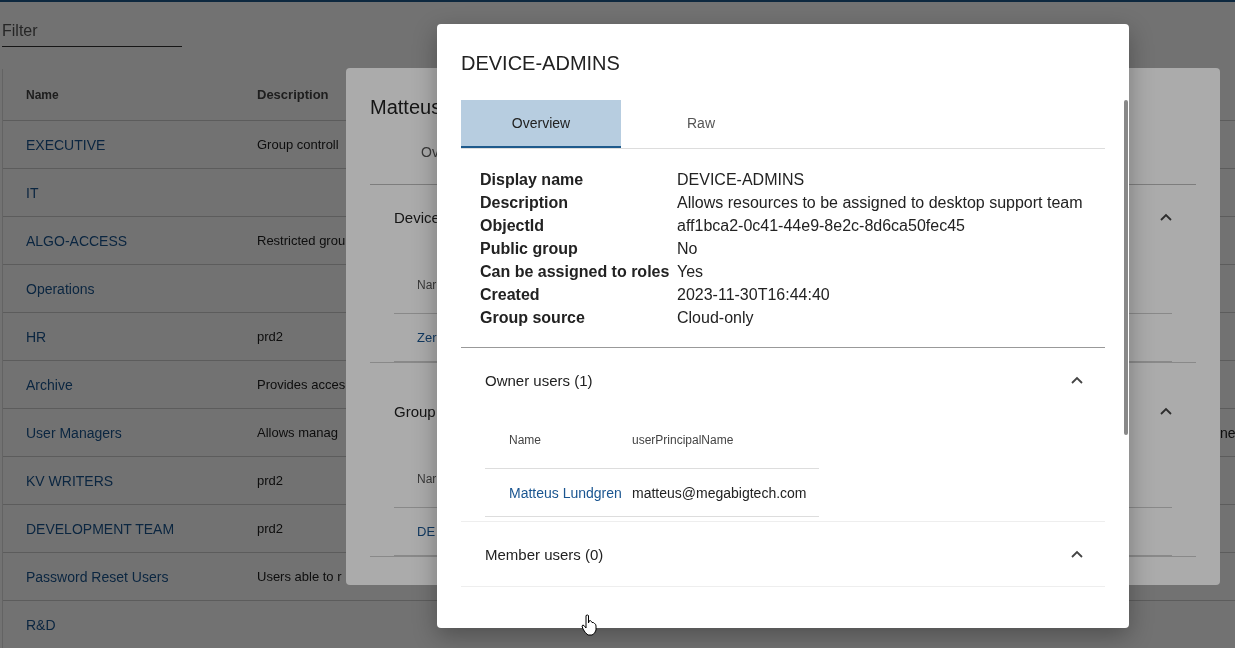  What do you see at coordinates (1126, 267) in the screenshot?
I see `scrollbar` at bounding box center [1126, 267].